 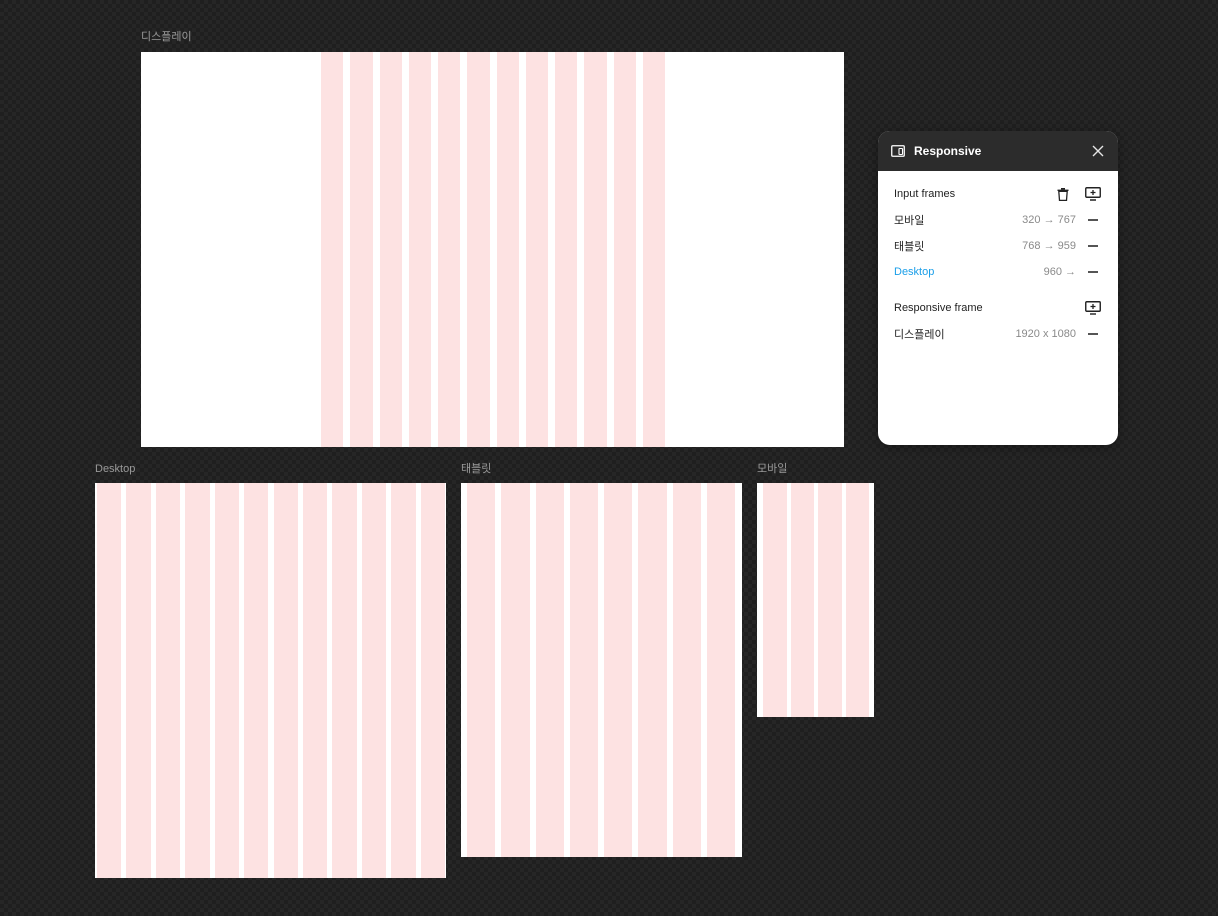 I want to click on responsive-devices-icon, so click(x=898, y=151).